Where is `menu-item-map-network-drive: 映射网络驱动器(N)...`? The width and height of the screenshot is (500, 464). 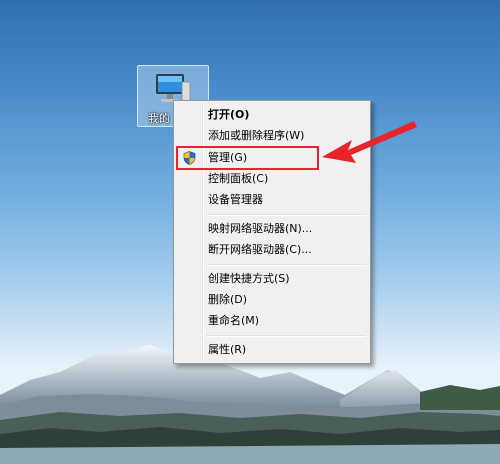 menu-item-map-network-drive: 映射网络驱动器(N)... is located at coordinates (272, 229).